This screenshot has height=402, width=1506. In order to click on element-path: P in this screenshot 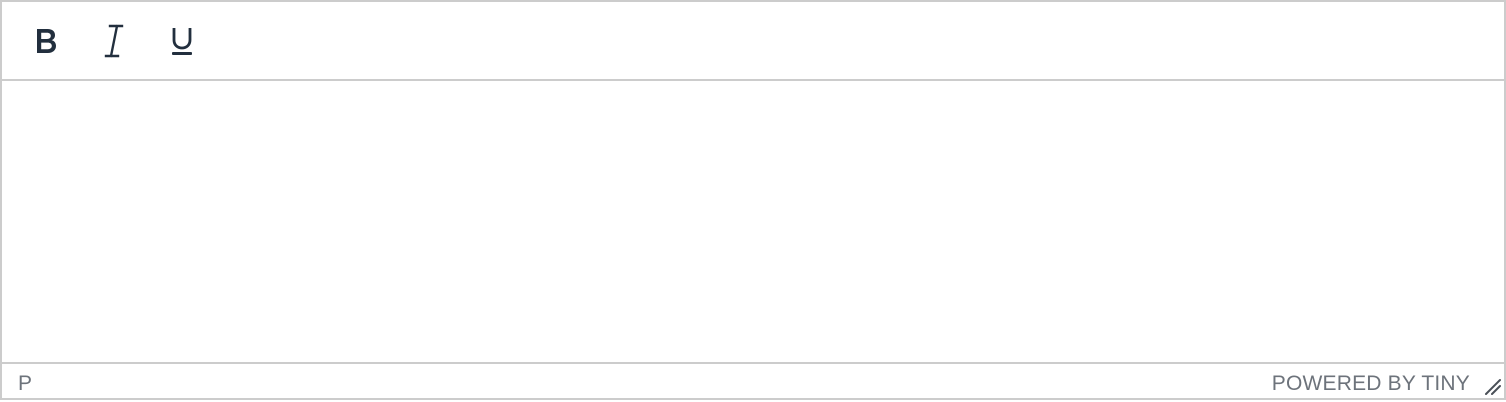, I will do `click(25, 384)`.